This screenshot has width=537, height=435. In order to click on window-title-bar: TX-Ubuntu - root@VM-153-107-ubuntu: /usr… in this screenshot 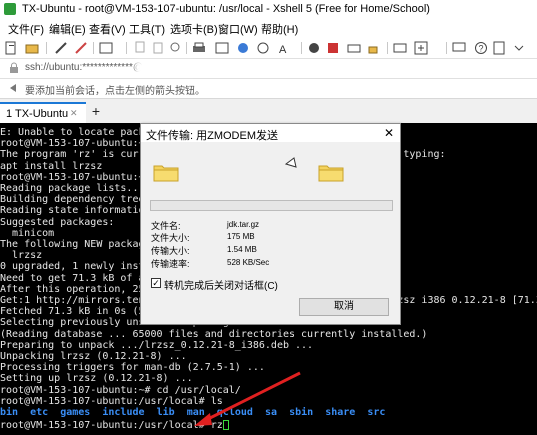, I will do `click(268, 9)`.